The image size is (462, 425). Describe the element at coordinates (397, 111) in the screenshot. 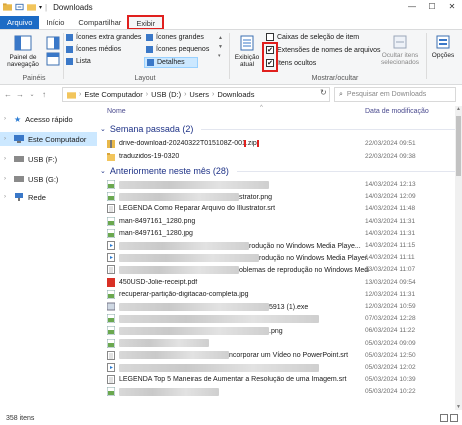

I see `column-date-header: Data de modificação` at that location.